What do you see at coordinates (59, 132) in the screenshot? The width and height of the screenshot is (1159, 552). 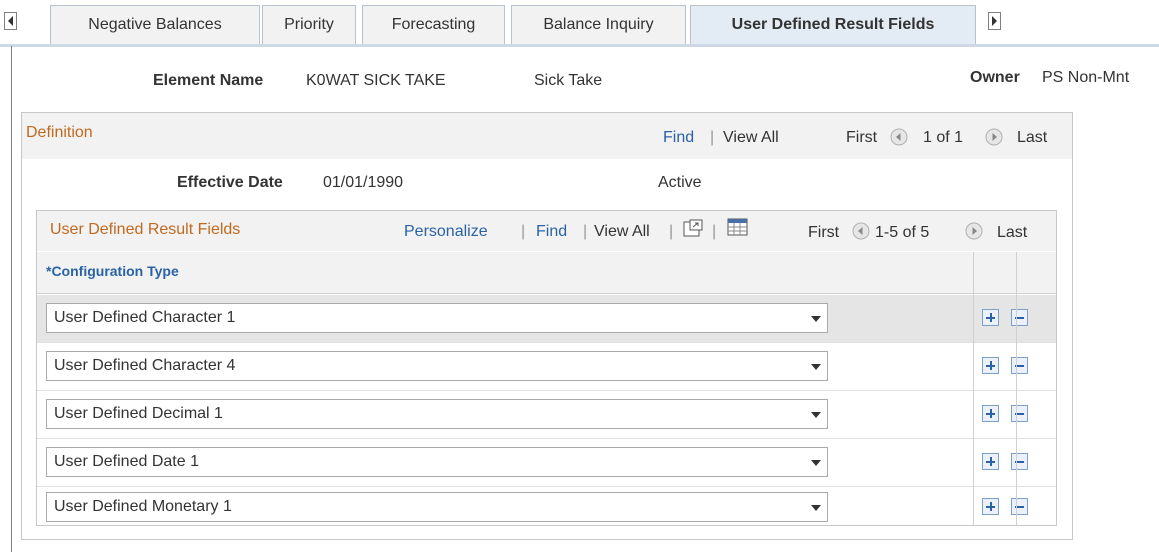 I see `definition-title: Definition` at bounding box center [59, 132].